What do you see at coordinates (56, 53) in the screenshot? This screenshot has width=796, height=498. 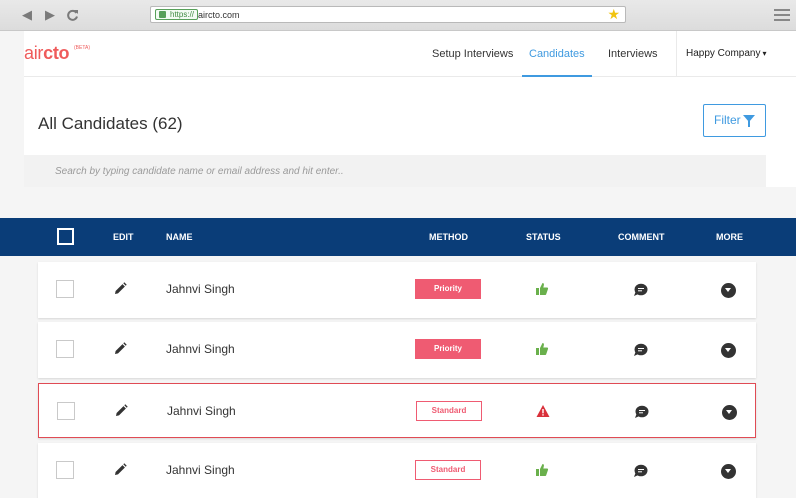 I see `logo-part-cto: cto` at bounding box center [56, 53].